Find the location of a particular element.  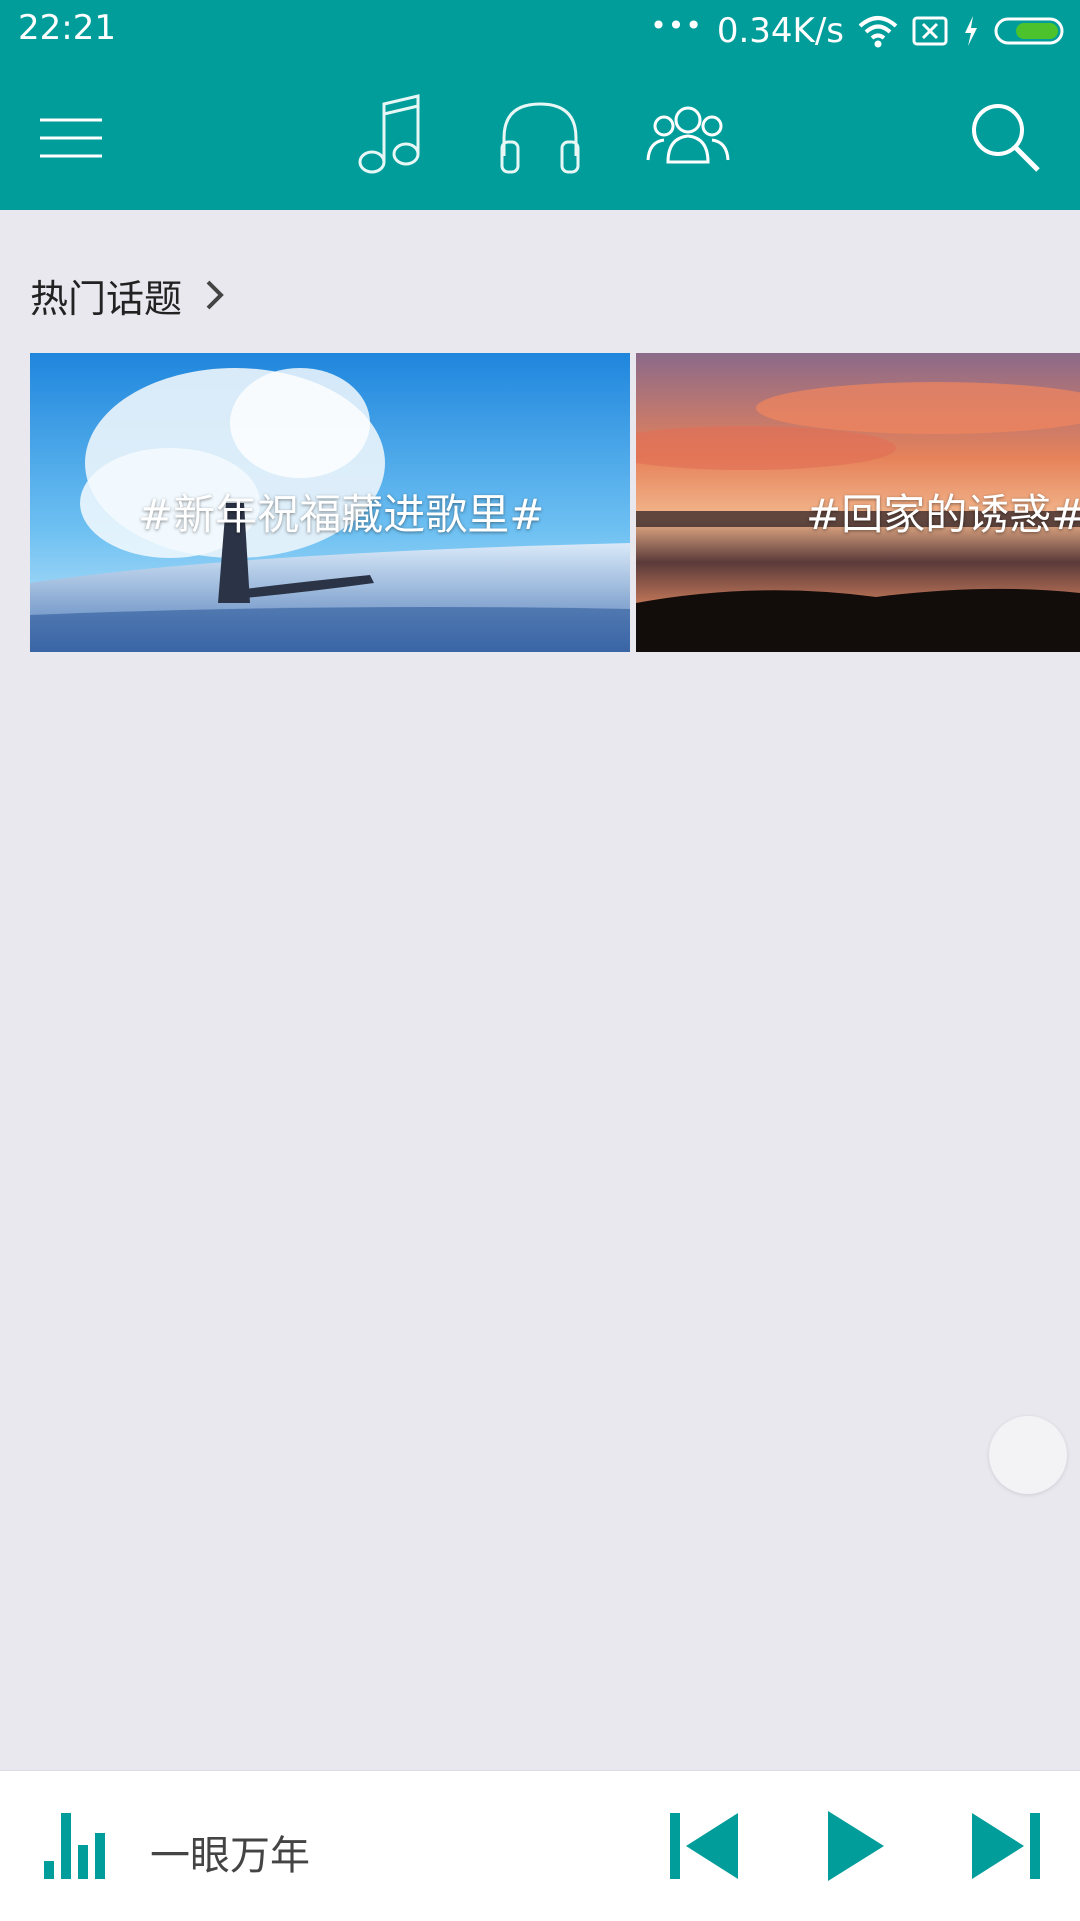

charging-icon is located at coordinates (971, 31).